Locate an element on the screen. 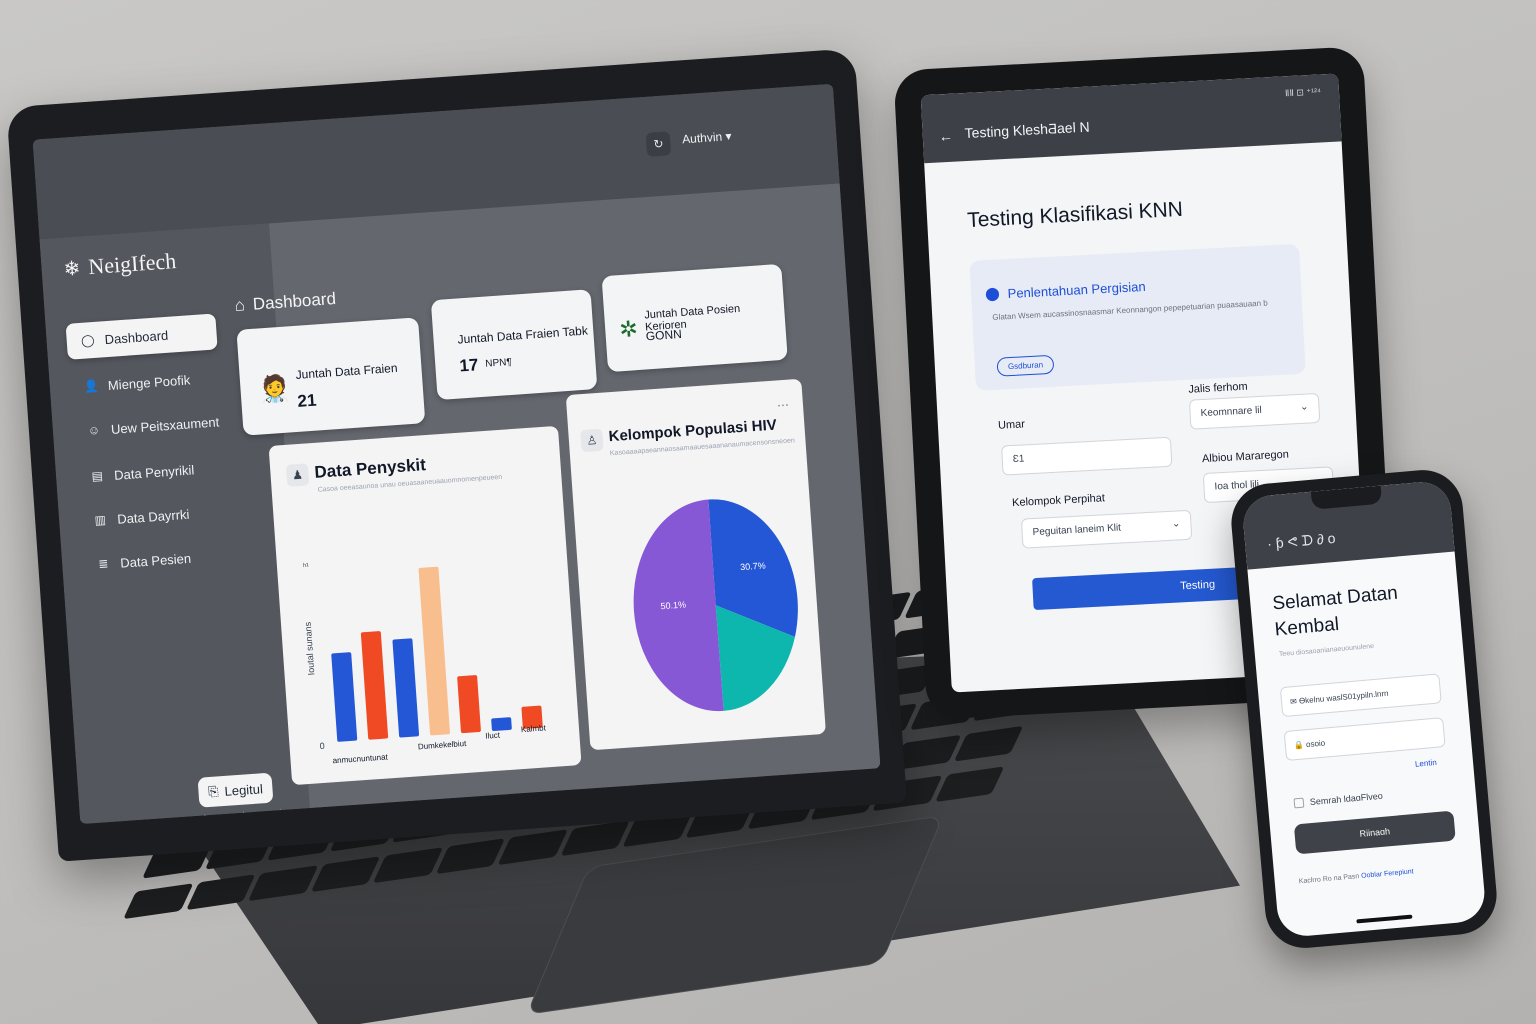 This screenshot has height=1024, width=1536. sidebar-item-label: Data Penyrikil is located at coordinates (154, 472).